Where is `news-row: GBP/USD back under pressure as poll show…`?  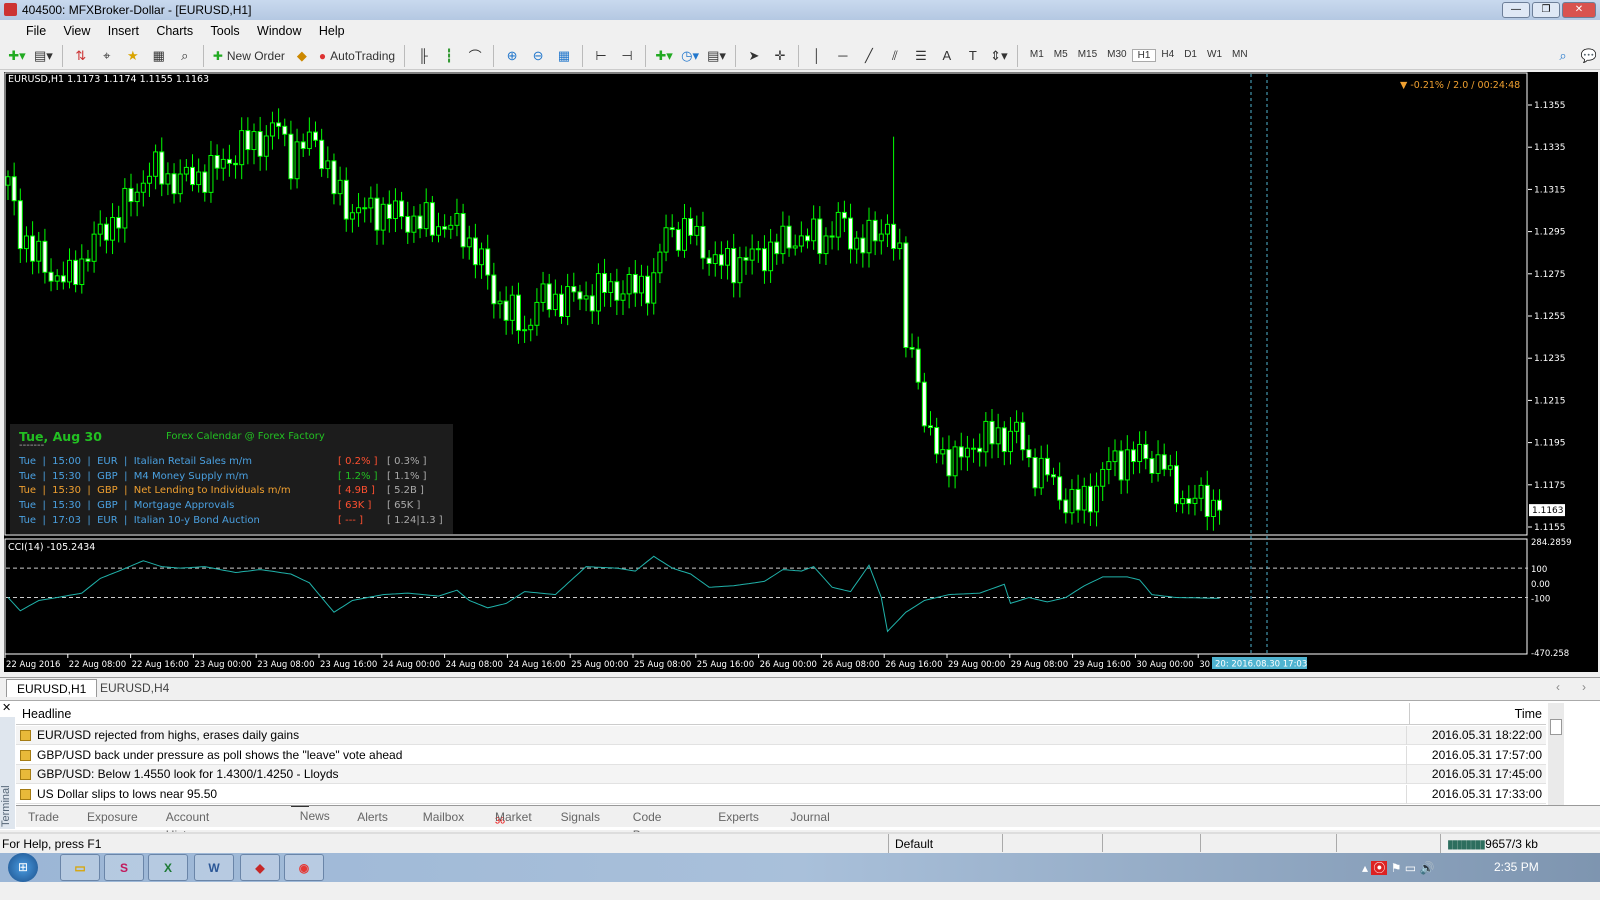 news-row: GBP/USD back under pressure as poll show… is located at coordinates (781, 755).